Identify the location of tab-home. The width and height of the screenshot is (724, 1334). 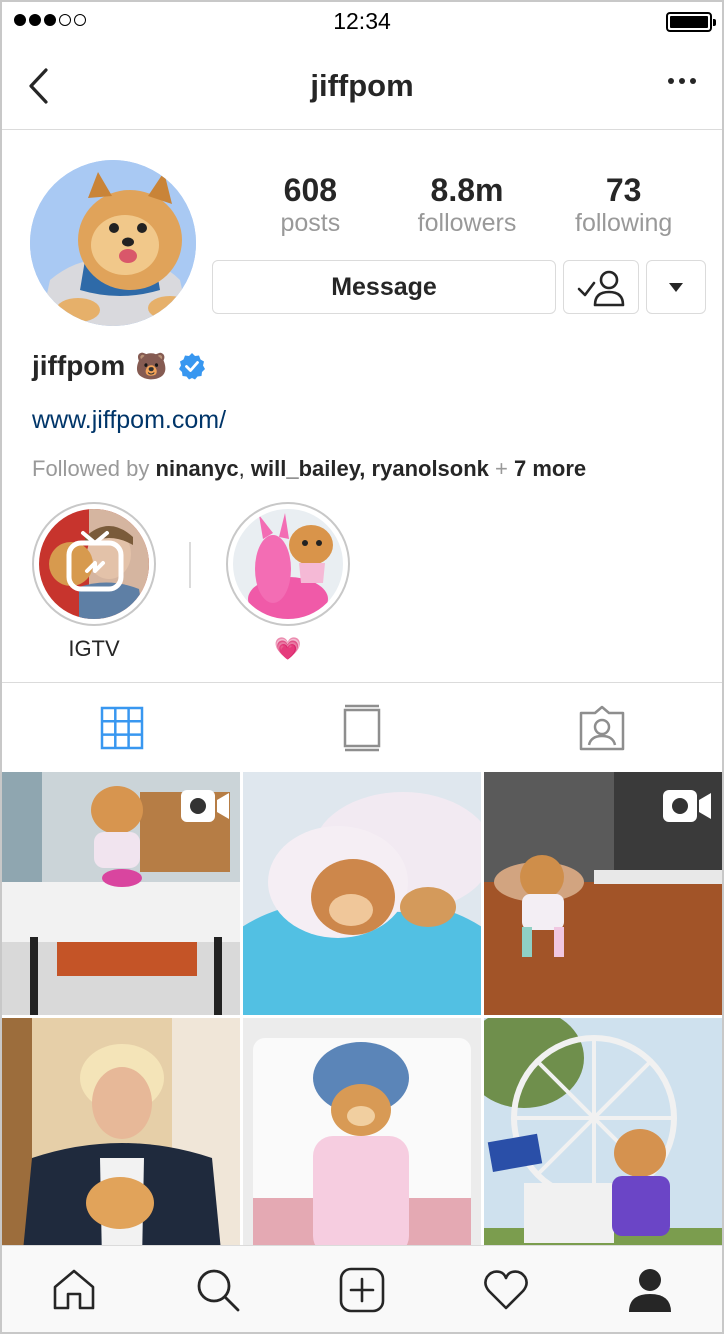
(74, 1289).